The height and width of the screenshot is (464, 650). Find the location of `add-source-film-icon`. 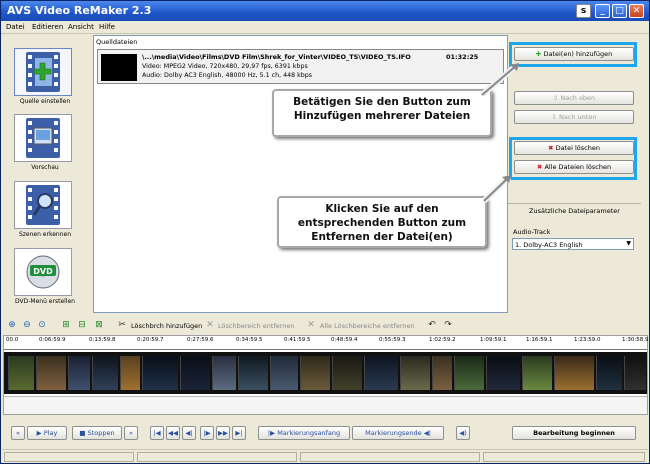

add-source-film-icon is located at coordinates (43, 72).